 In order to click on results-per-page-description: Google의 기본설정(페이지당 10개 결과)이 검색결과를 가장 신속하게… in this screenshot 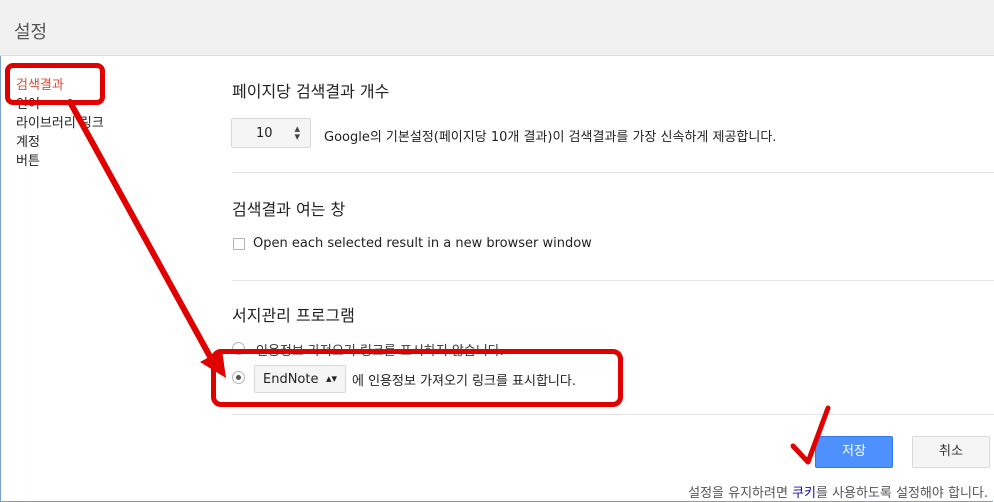, I will do `click(550, 137)`.